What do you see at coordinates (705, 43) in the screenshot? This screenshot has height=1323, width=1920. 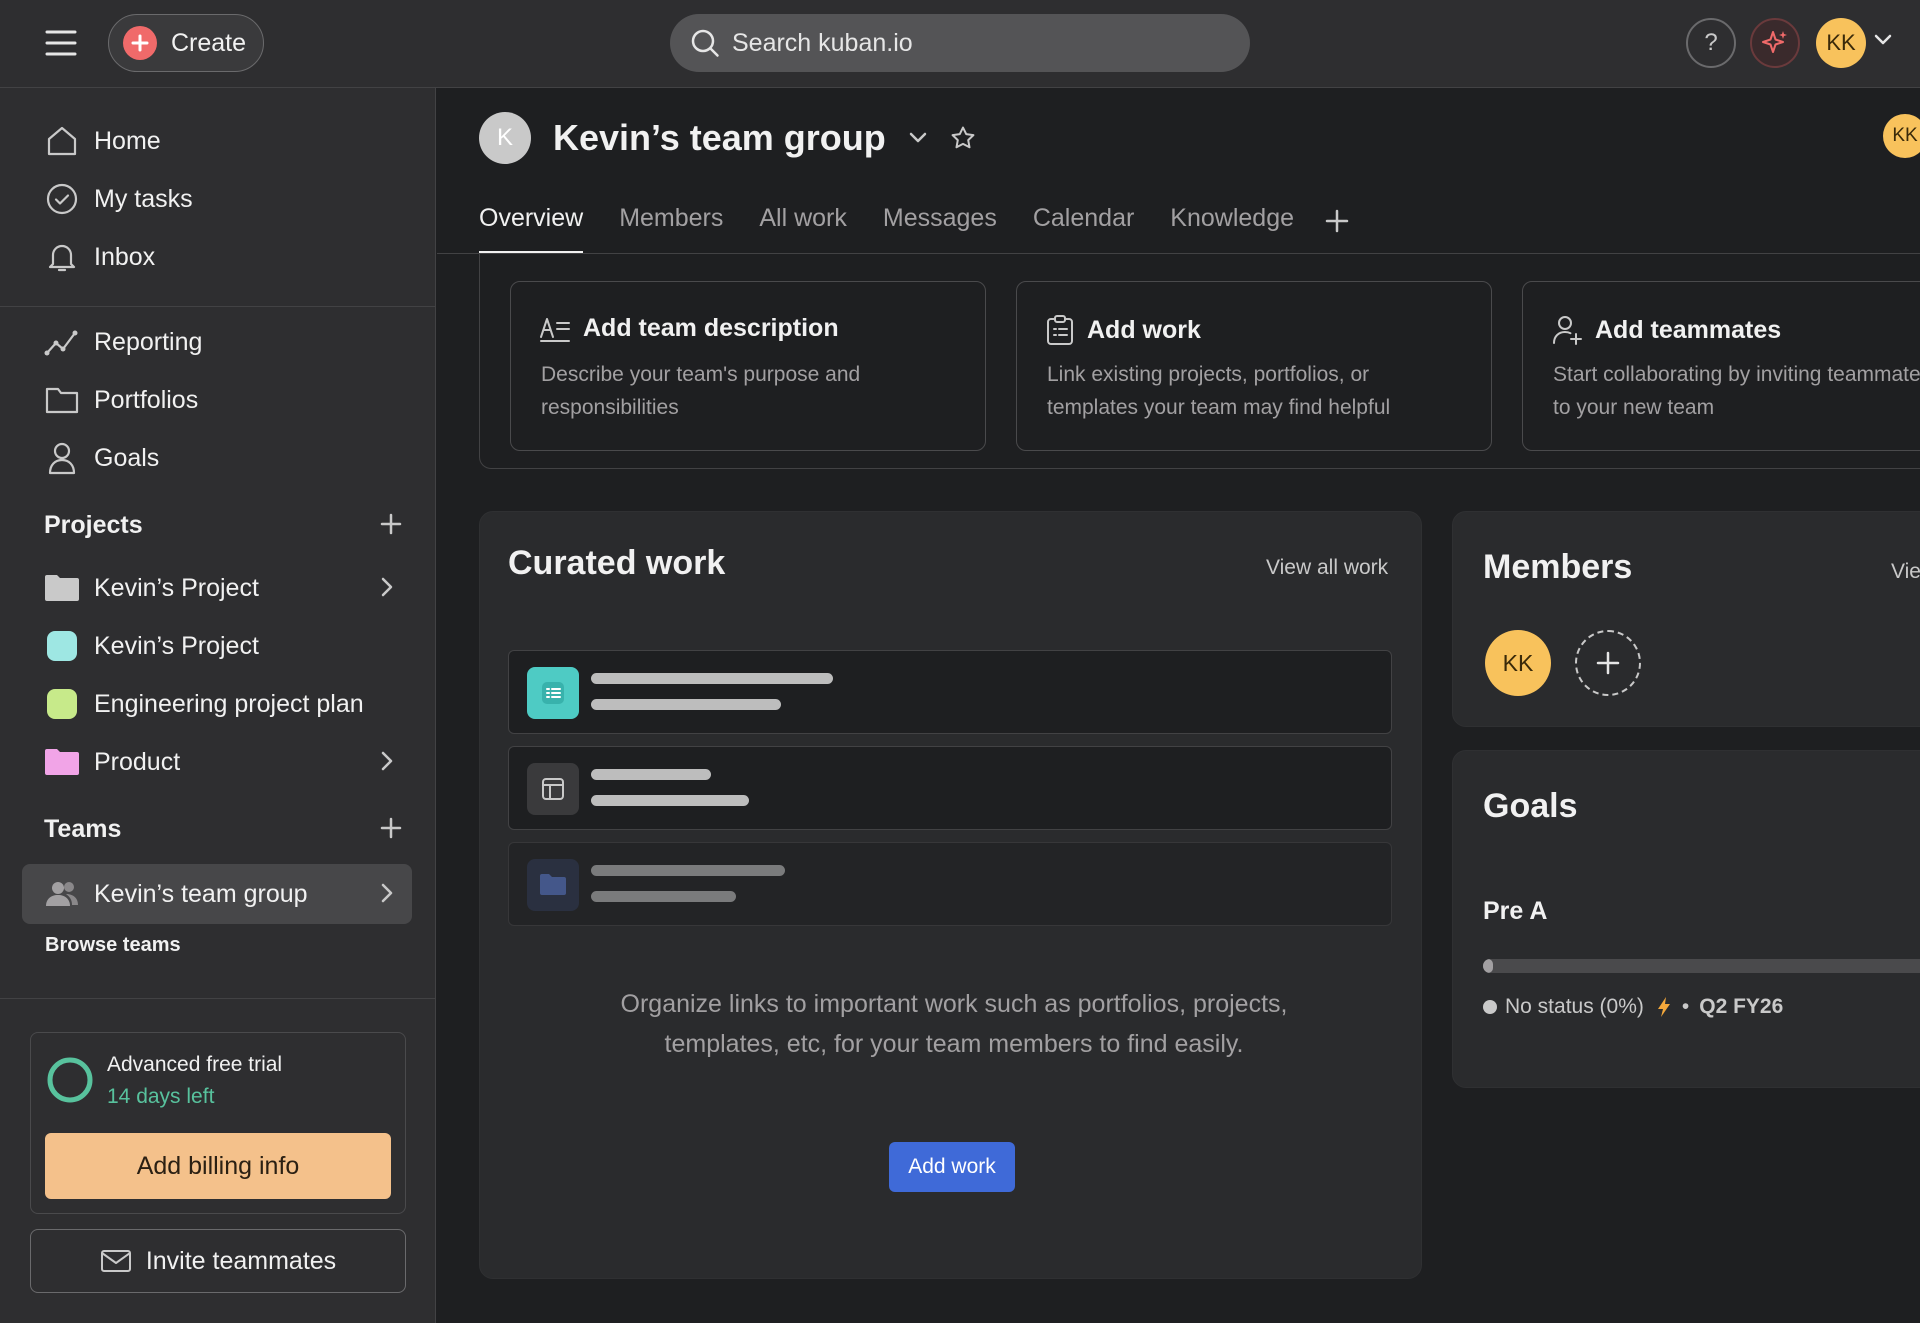 I see `search-icon` at bounding box center [705, 43].